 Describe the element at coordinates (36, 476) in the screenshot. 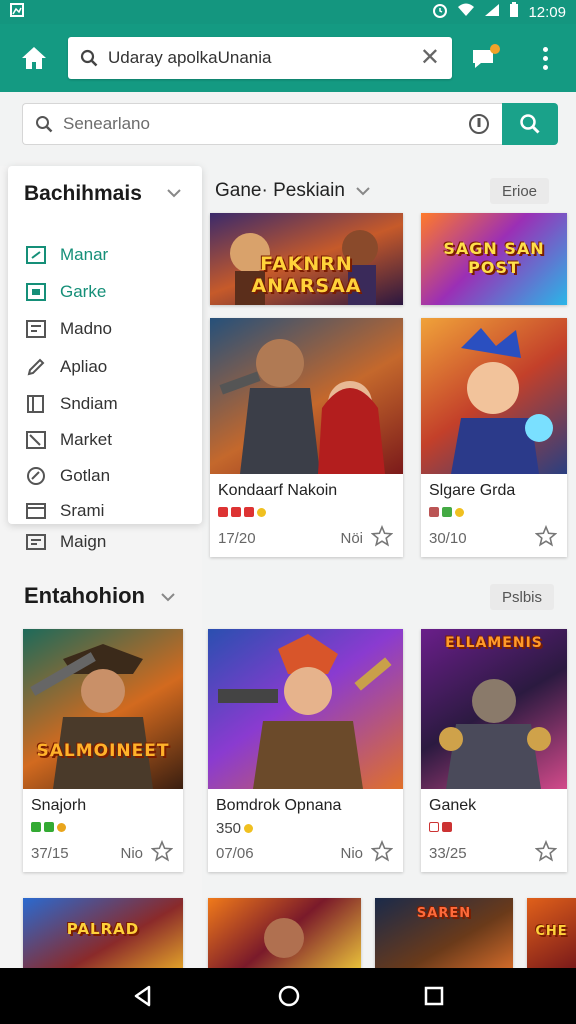

I see `badge-icon` at that location.